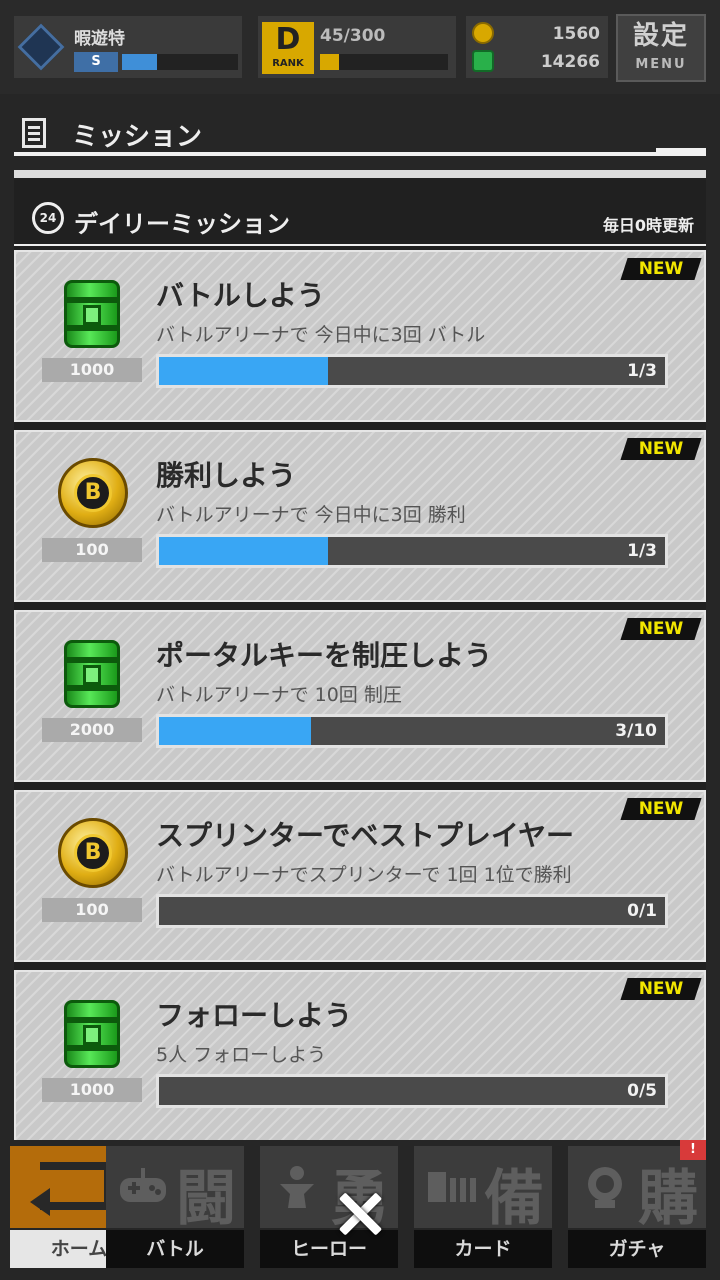  I want to click on nav-gacha: 購 ガチャ, so click(637, 1208).